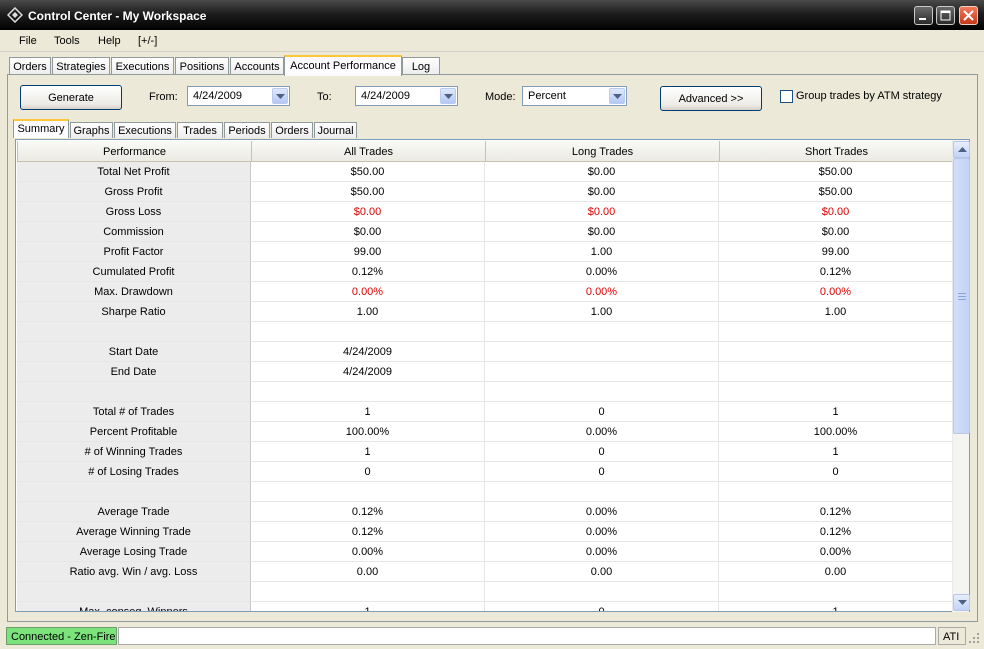  I want to click on minimize-button, so click(923, 15).